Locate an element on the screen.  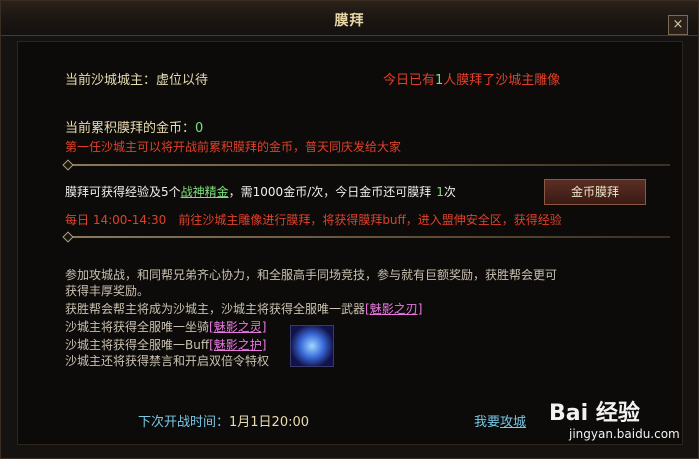
gold-label: 当前累积膜拜的金币： is located at coordinates (130, 128).